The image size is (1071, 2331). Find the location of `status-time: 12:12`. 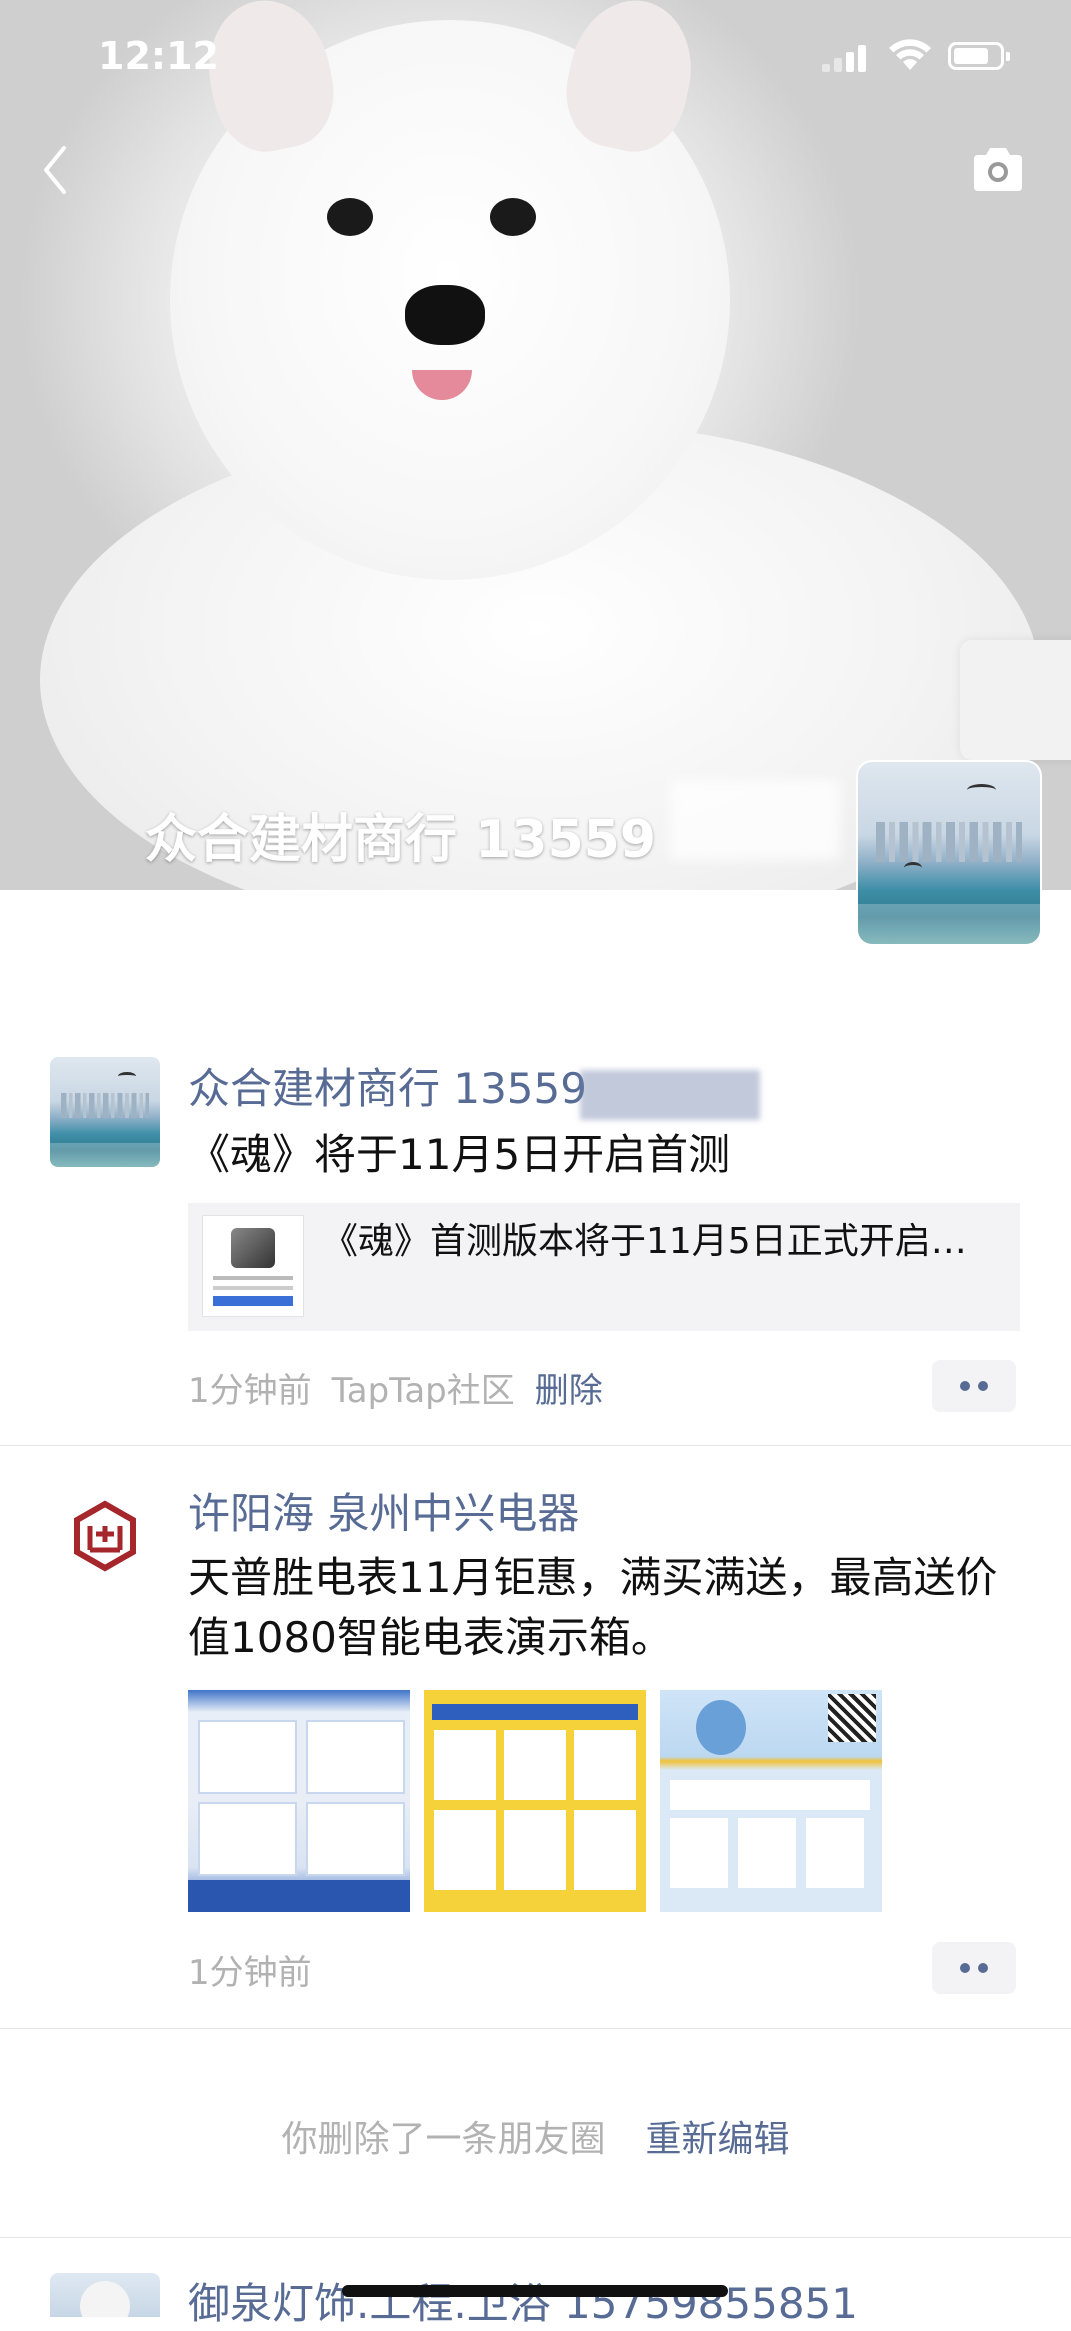

status-time: 12:12 is located at coordinates (158, 56).